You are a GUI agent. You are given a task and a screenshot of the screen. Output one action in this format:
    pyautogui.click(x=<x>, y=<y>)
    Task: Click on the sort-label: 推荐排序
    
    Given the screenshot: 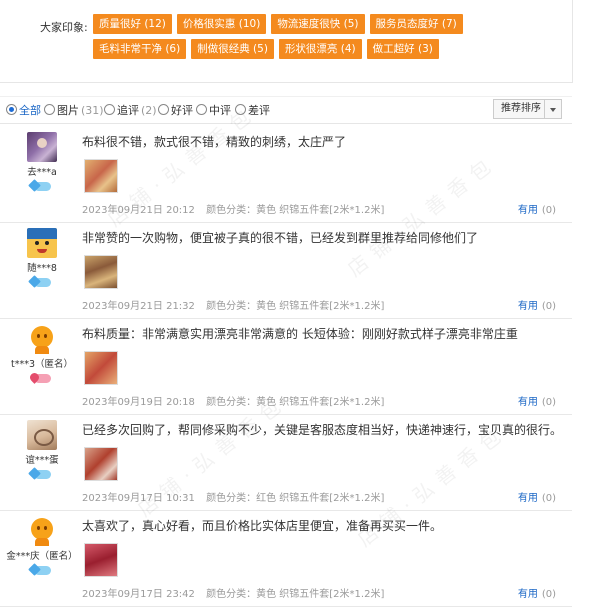 What is the action you would take?
    pyautogui.click(x=521, y=108)
    